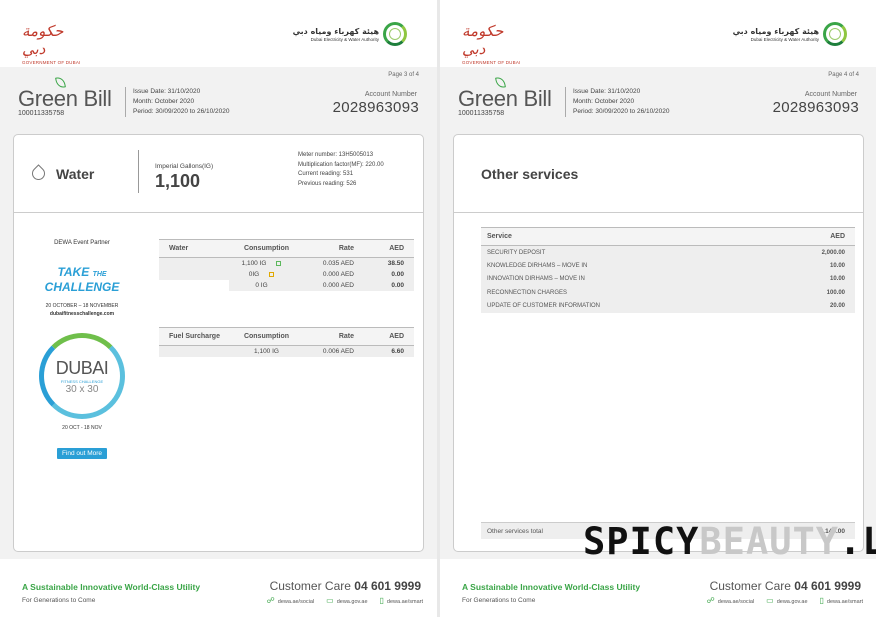 The width and height of the screenshot is (876, 617). I want to click on page-number: Page 3 of 4, so click(403, 75).